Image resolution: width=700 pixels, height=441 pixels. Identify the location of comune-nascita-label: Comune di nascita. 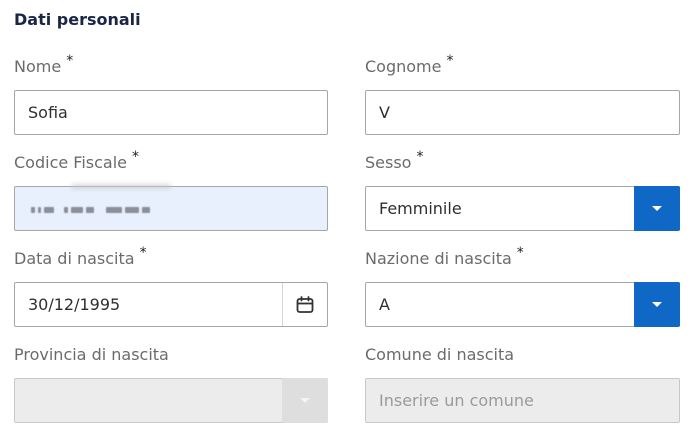
(440, 354).